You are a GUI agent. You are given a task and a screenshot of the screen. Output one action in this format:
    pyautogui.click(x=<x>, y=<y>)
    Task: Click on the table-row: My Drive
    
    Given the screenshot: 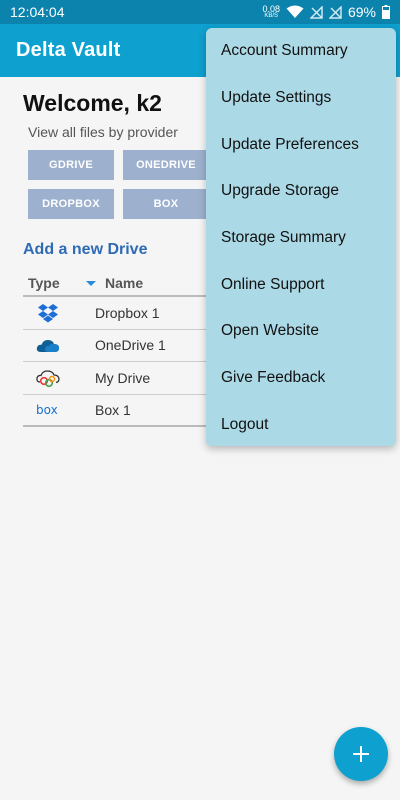 What is the action you would take?
    pyautogui.click(x=125, y=378)
    